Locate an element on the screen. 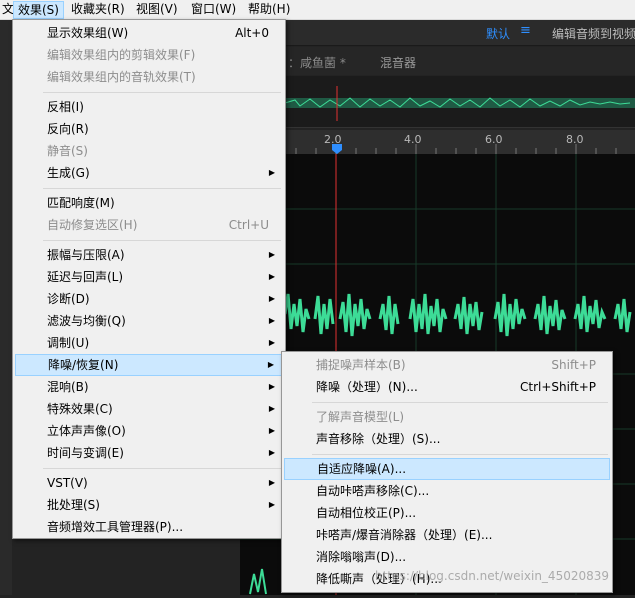 This screenshot has height=598, width=635. menu-item-edit-clip-effects: 编辑效果组内的剪辑效果(F) is located at coordinates (149, 55).